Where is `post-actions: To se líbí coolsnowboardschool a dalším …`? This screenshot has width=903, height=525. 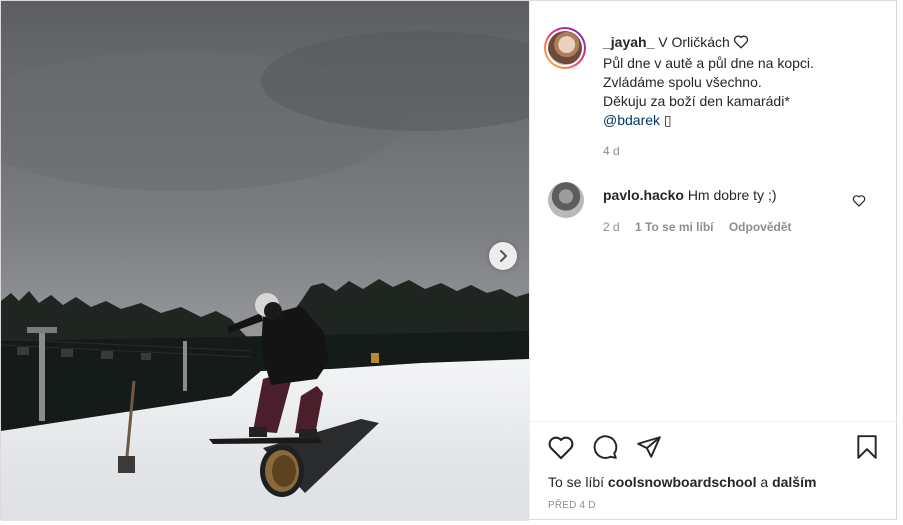 post-actions: To se líbí coolsnowboardschool a dalším … is located at coordinates (714, 470).